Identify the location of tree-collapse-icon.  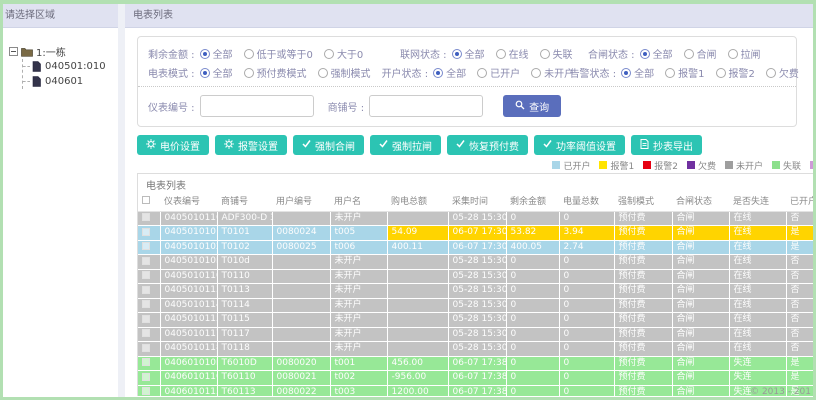
(13, 51).